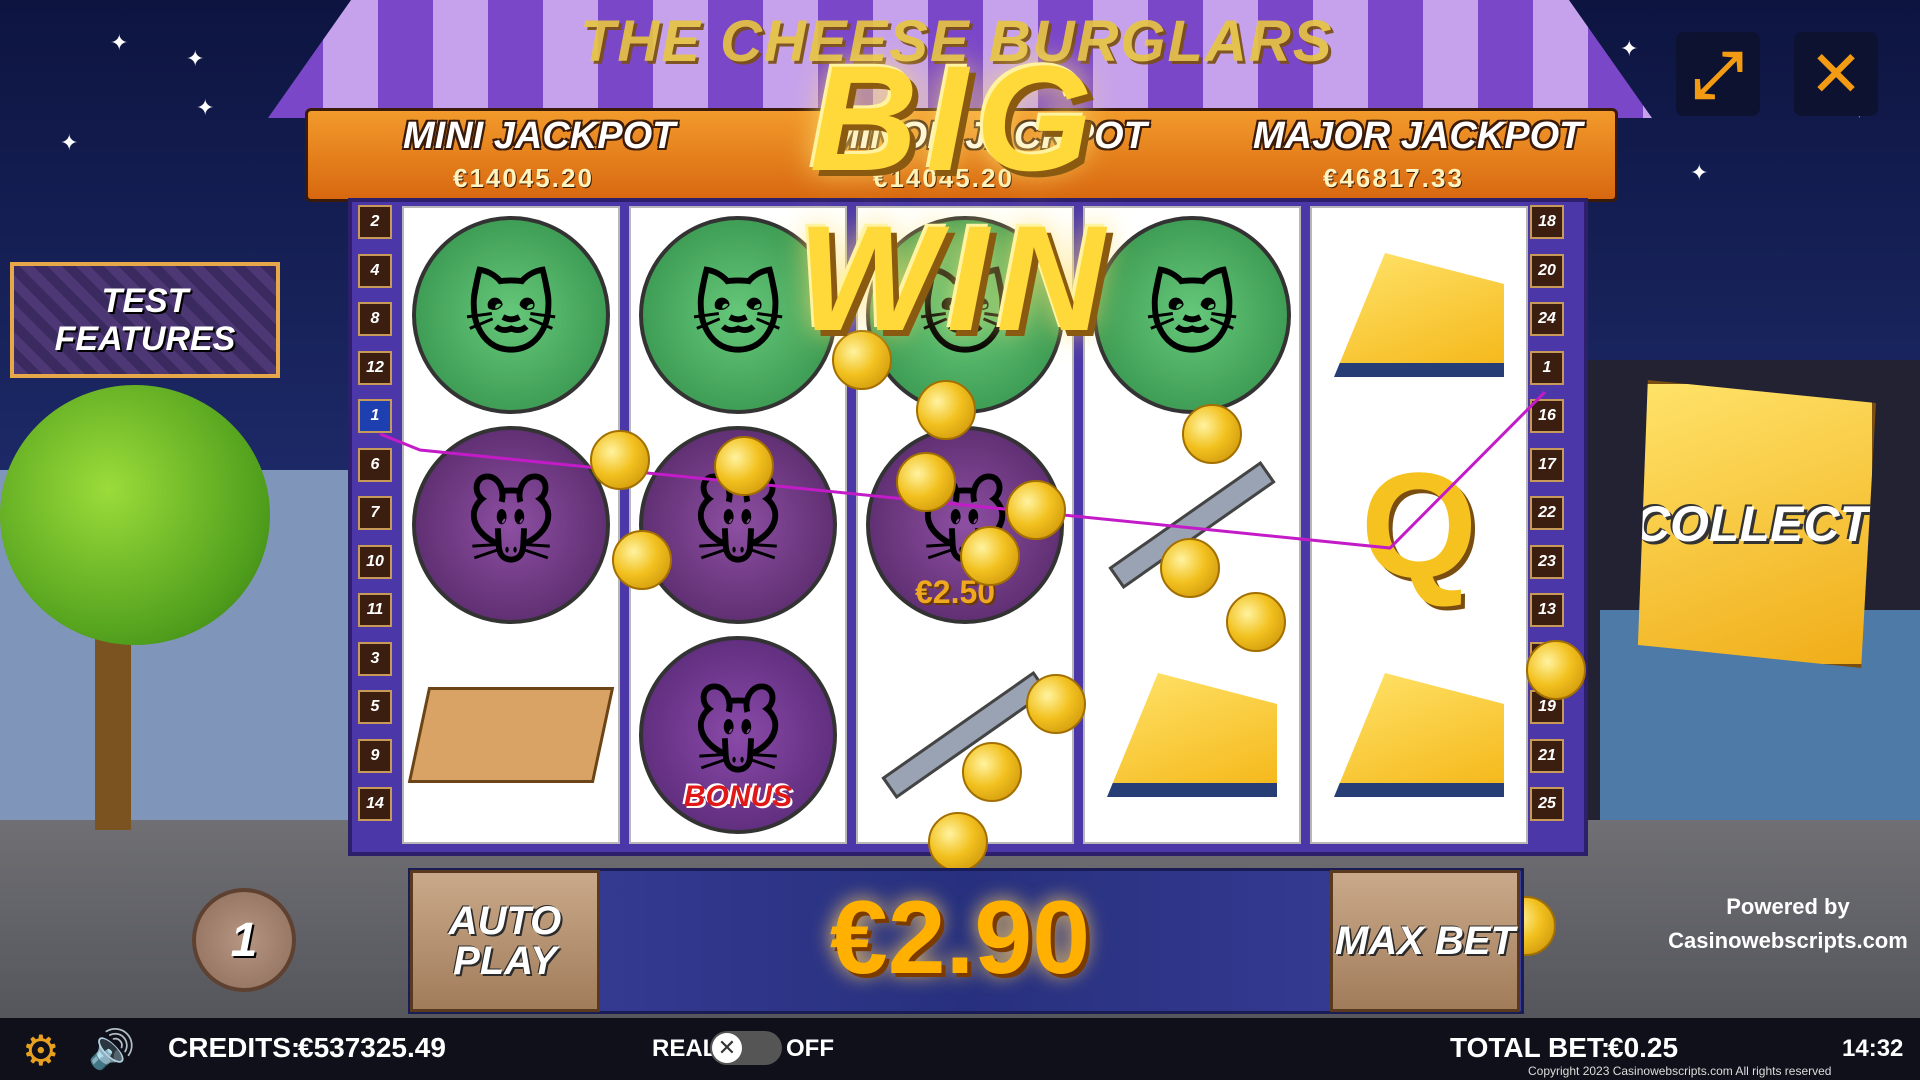 This screenshot has width=1920, height=1080. I want to click on auto-play-button: AUTO PLAY, so click(505, 941).